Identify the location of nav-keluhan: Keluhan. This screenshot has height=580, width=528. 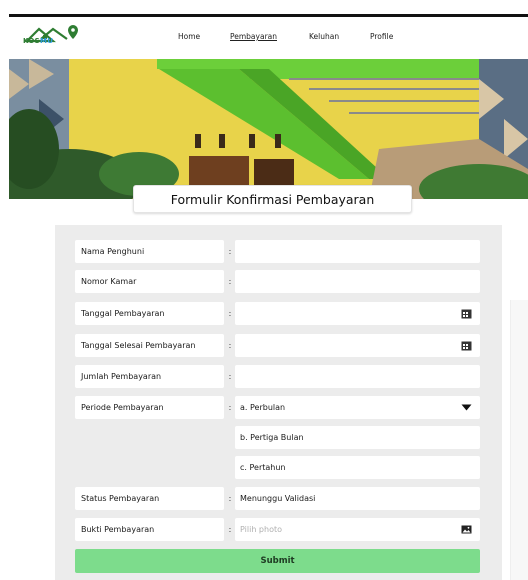
(324, 36).